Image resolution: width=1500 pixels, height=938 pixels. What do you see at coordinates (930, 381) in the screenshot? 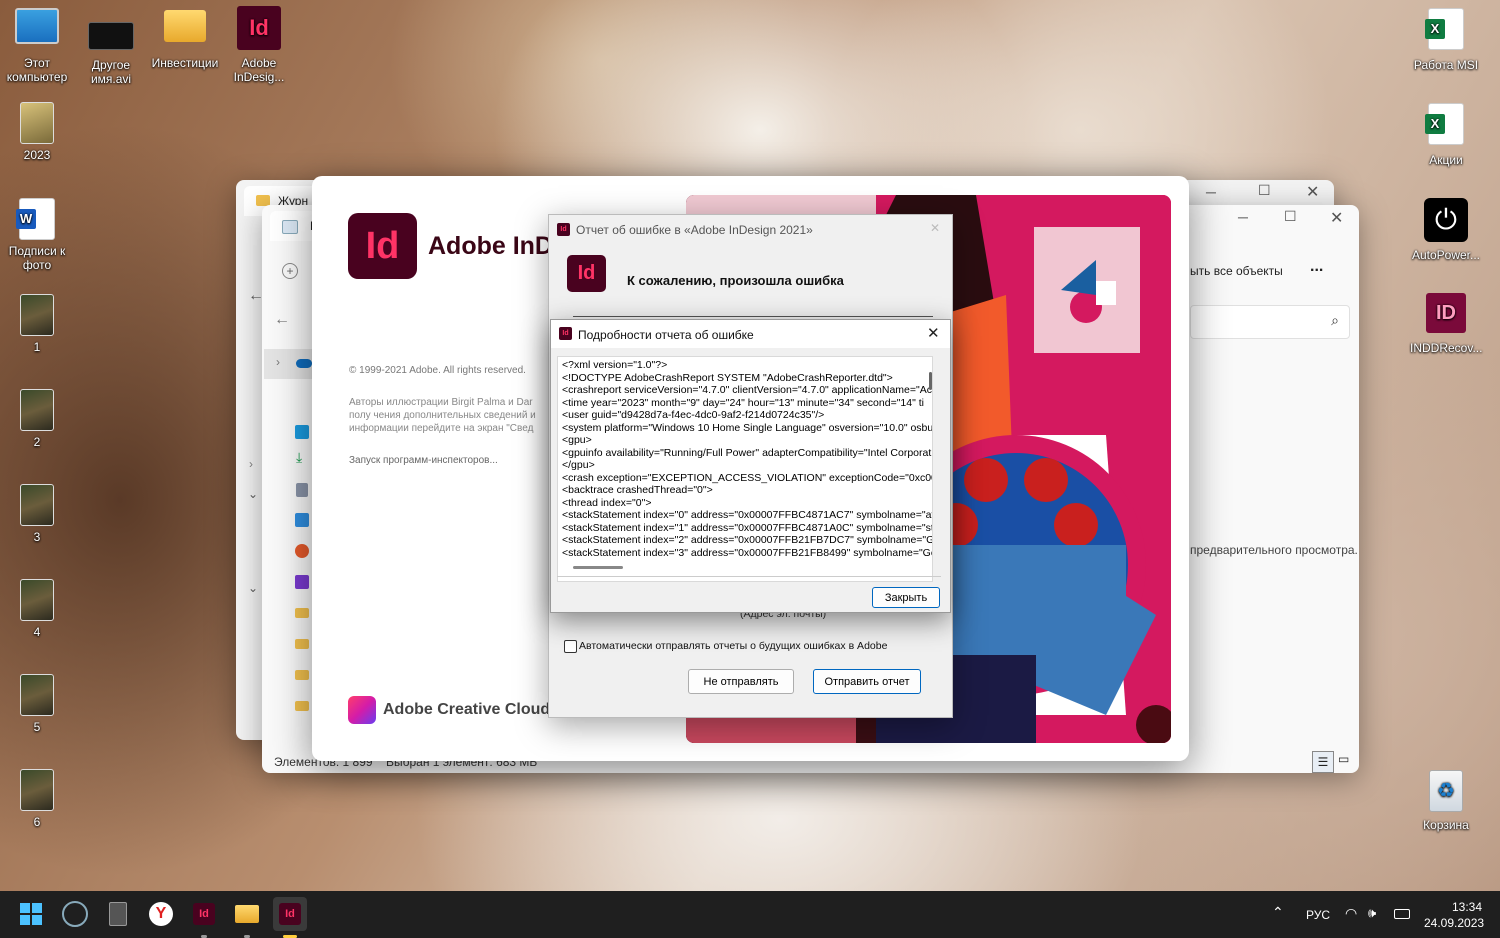
I see `vertical-scrollbar` at bounding box center [930, 381].